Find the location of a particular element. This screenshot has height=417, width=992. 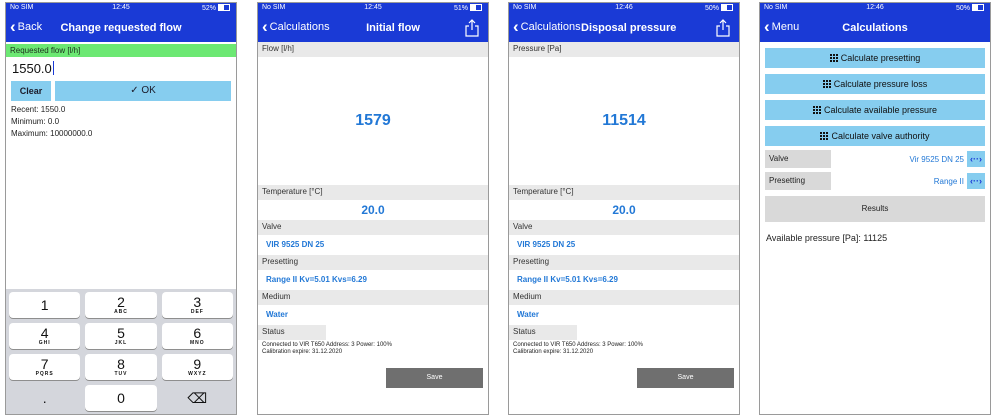

key-2: 2 ABC is located at coordinates (121, 305).